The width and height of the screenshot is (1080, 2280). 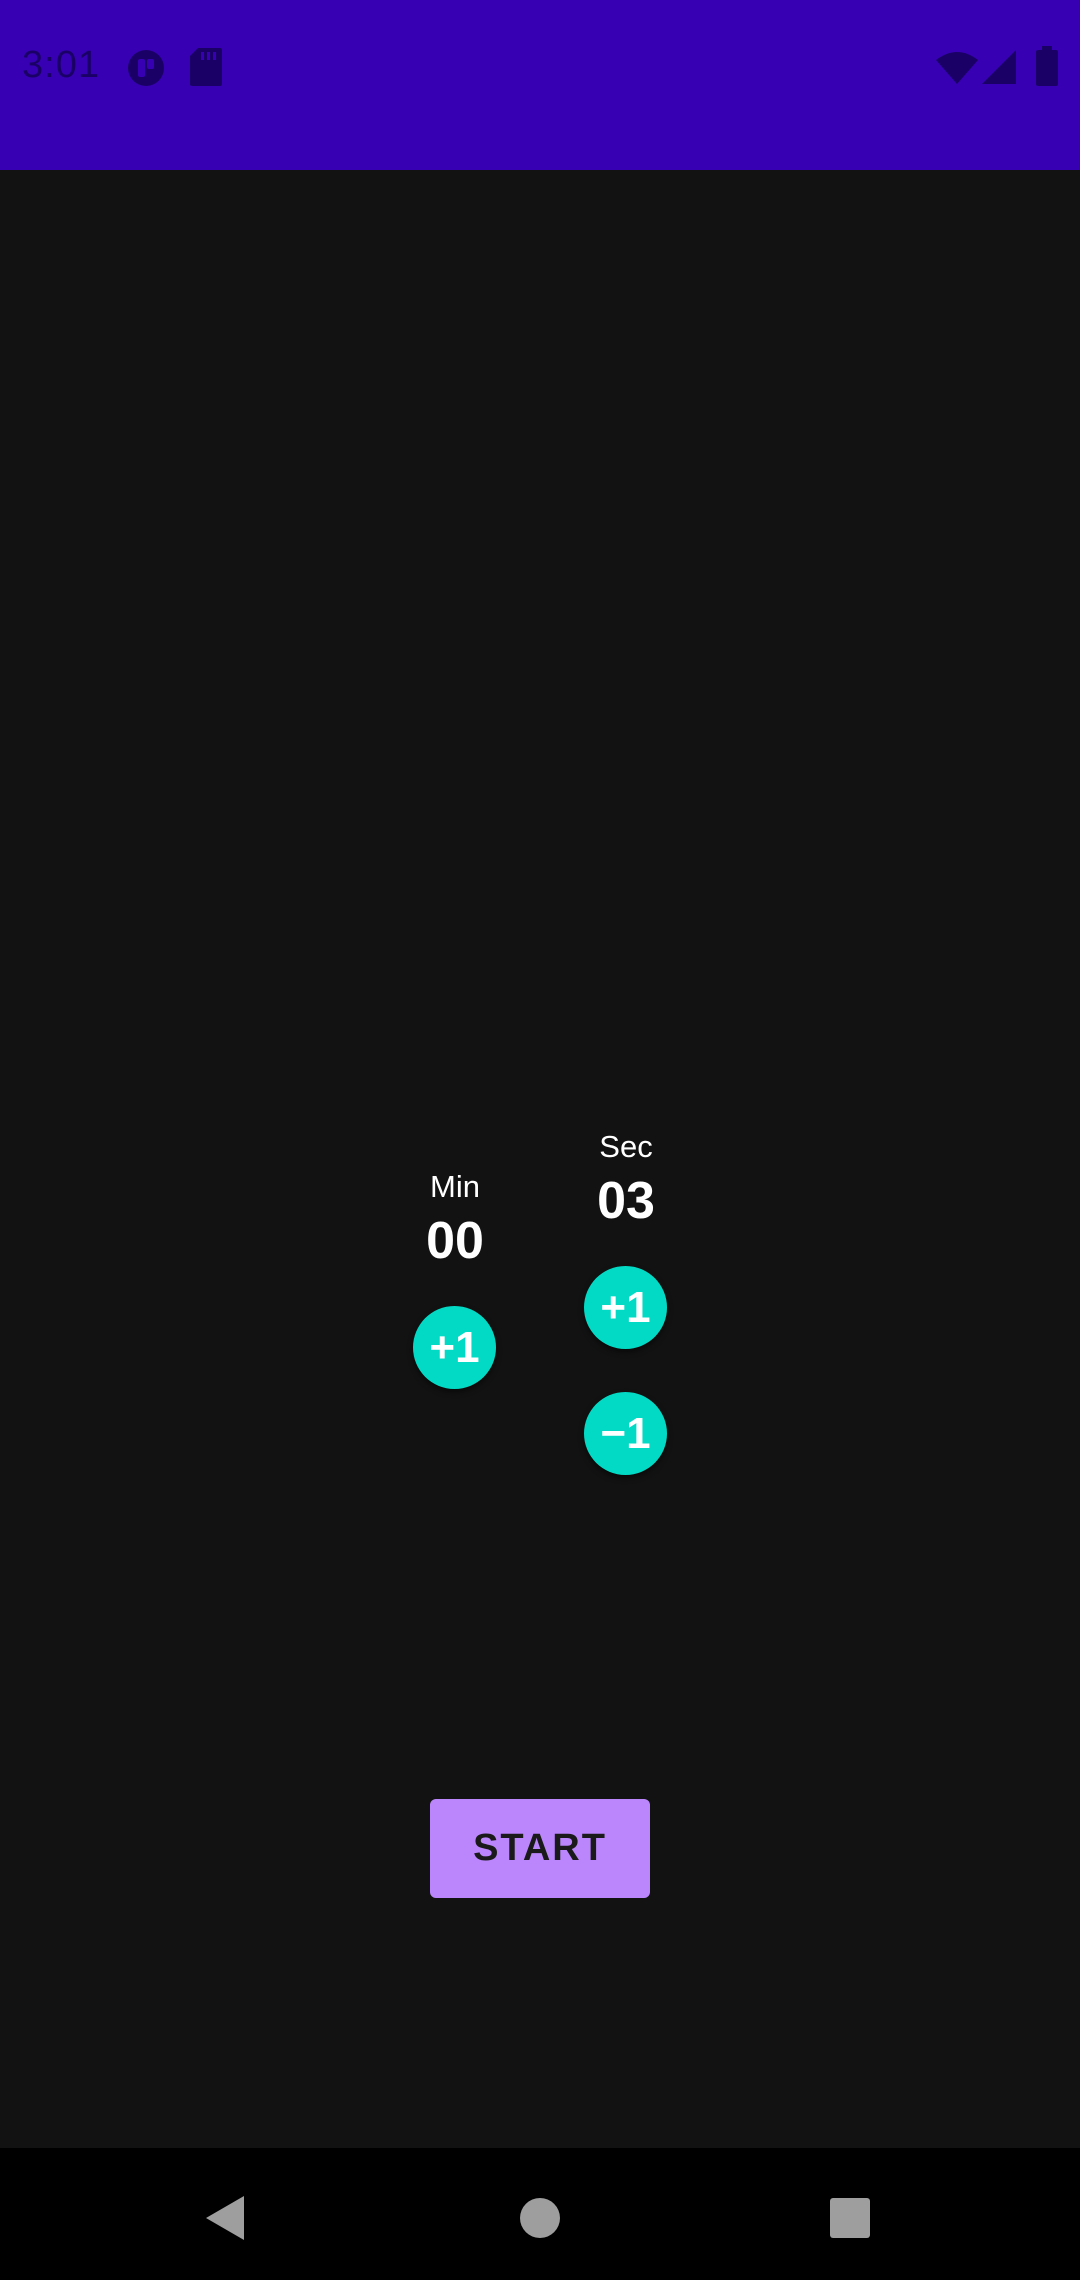 What do you see at coordinates (455, 1241) in the screenshot?
I see `minutes-value: 00` at bounding box center [455, 1241].